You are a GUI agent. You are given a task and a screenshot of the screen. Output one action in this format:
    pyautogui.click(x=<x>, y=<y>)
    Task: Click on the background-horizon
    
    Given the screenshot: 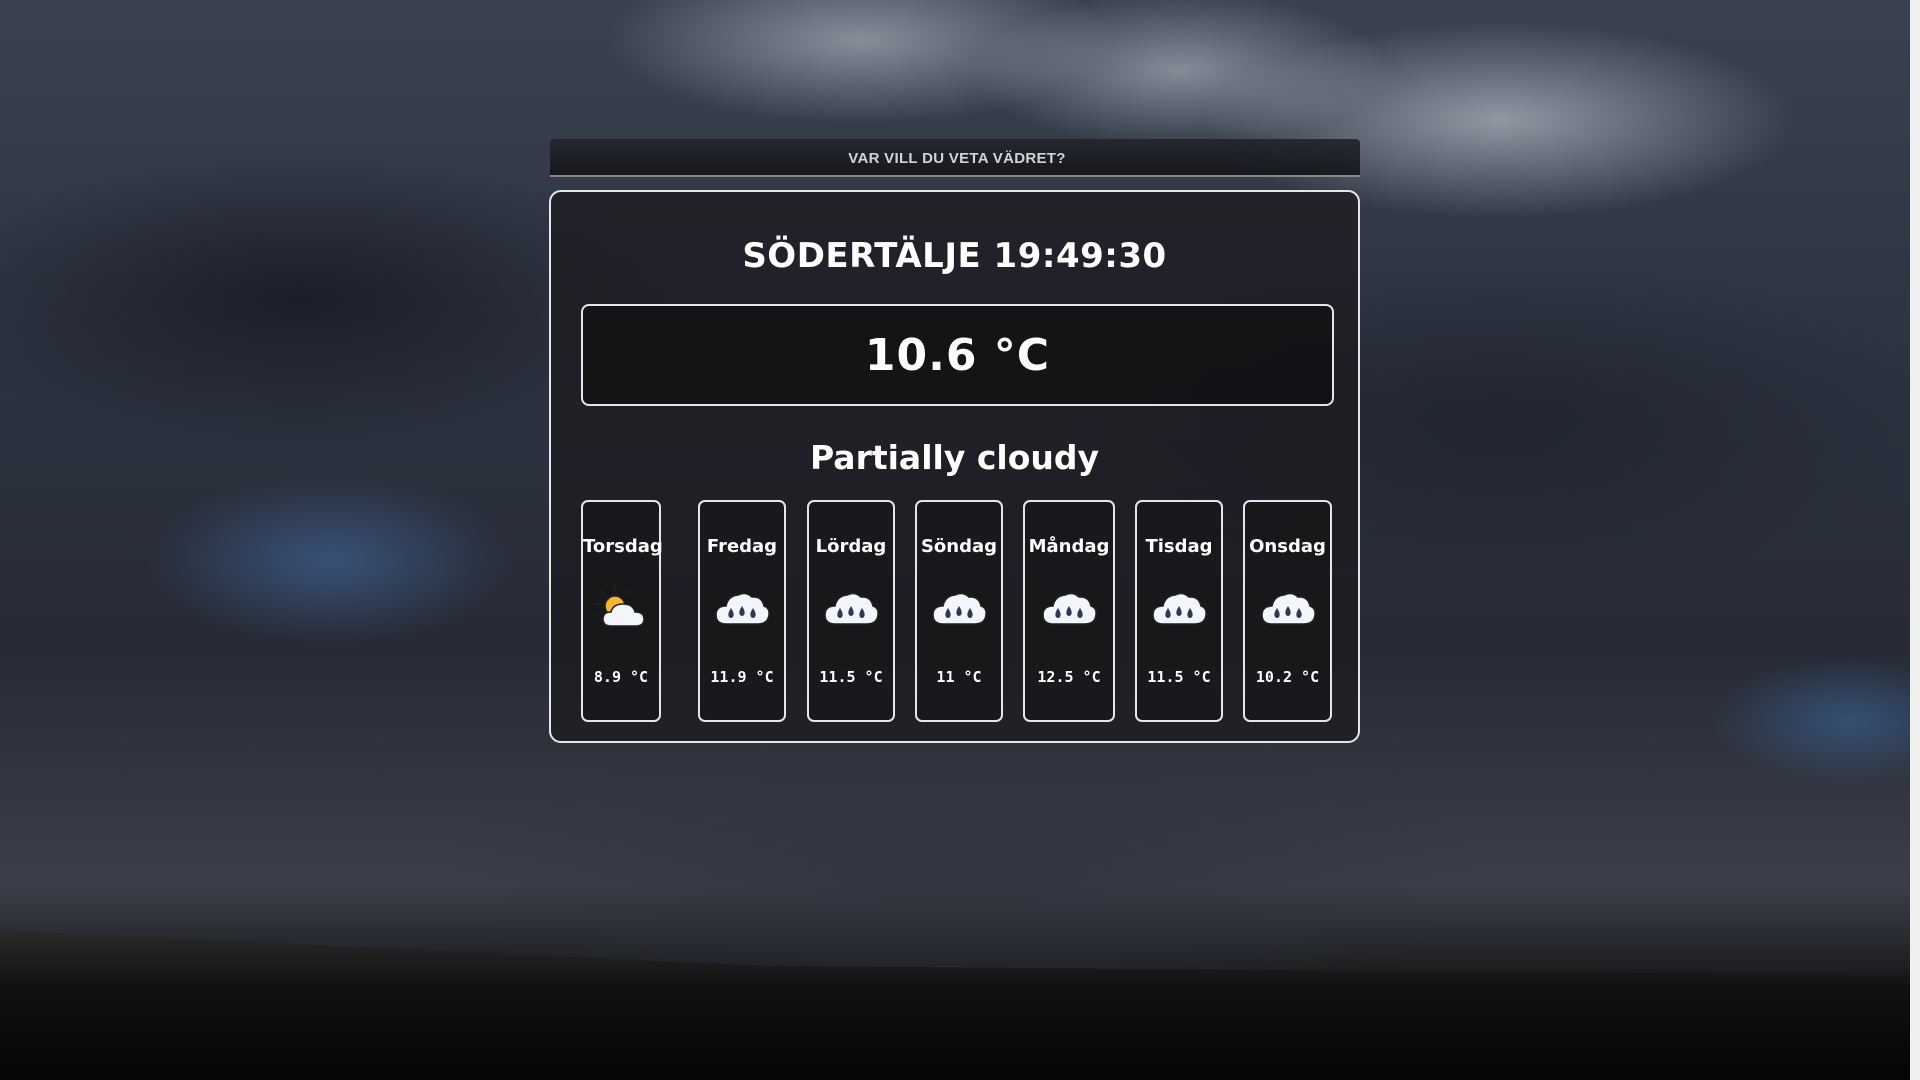 What is the action you would take?
    pyautogui.click(x=955, y=1005)
    